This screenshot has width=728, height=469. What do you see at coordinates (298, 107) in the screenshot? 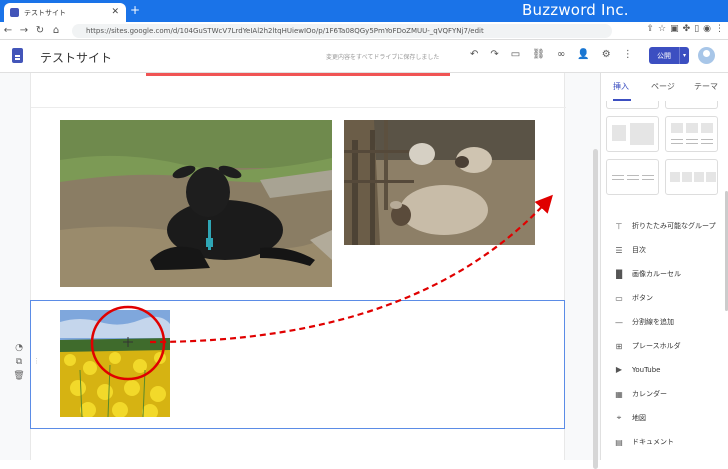
I see `section-divider` at bounding box center [298, 107].